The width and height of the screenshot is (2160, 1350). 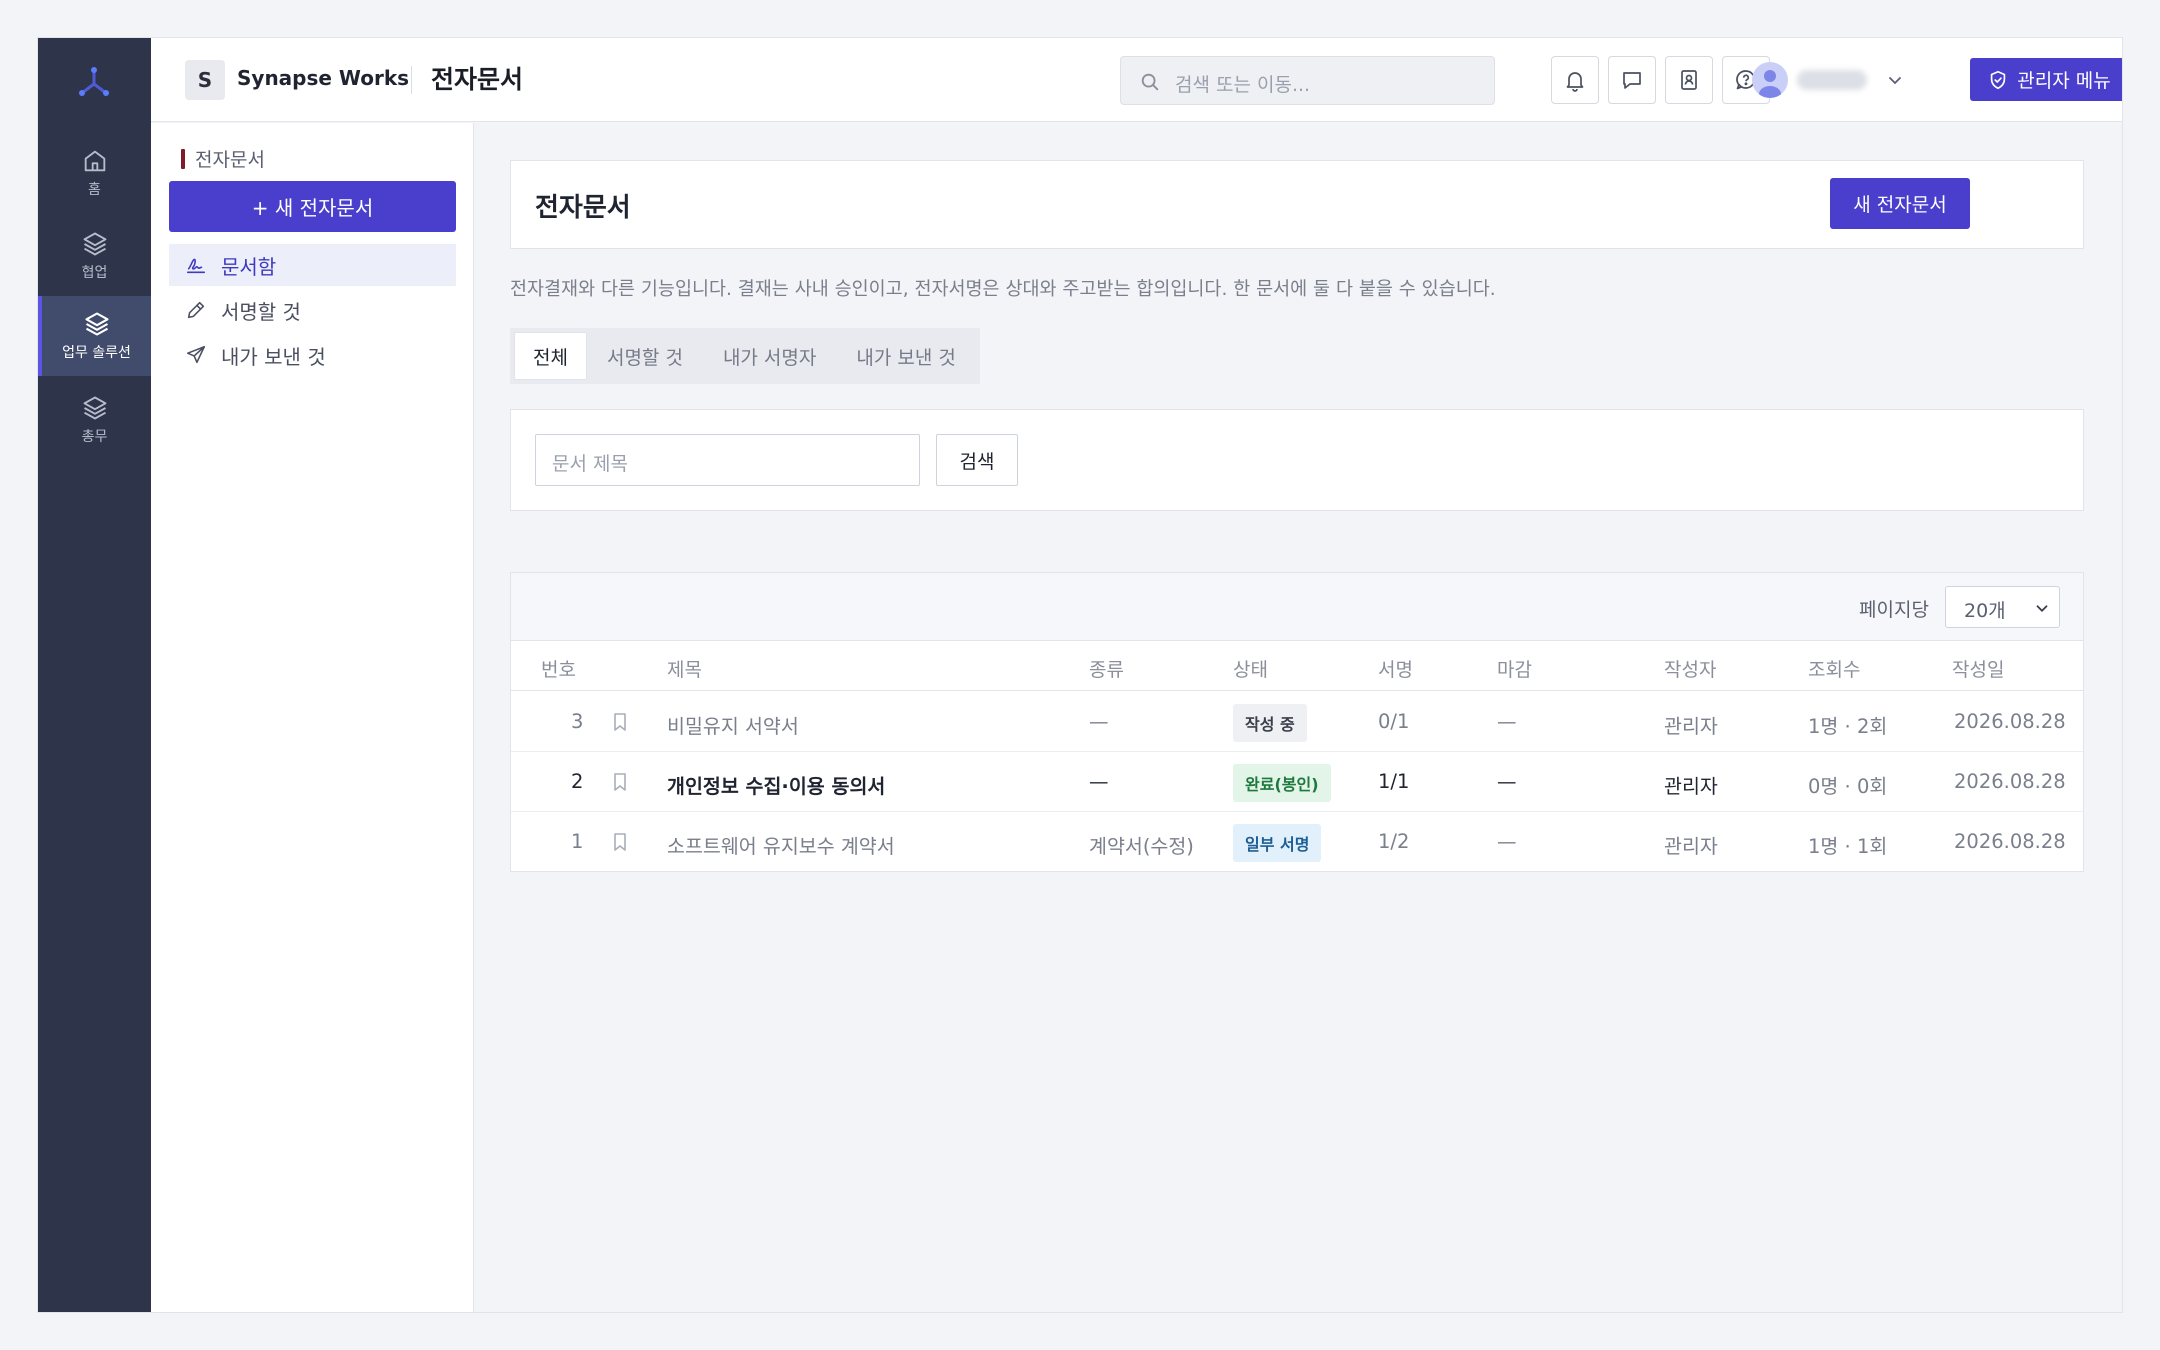 What do you see at coordinates (1297, 666) in the screenshot?
I see `table-header: 번호 제목 종류 상태 서명 마감 작성자 조회수 작성일` at bounding box center [1297, 666].